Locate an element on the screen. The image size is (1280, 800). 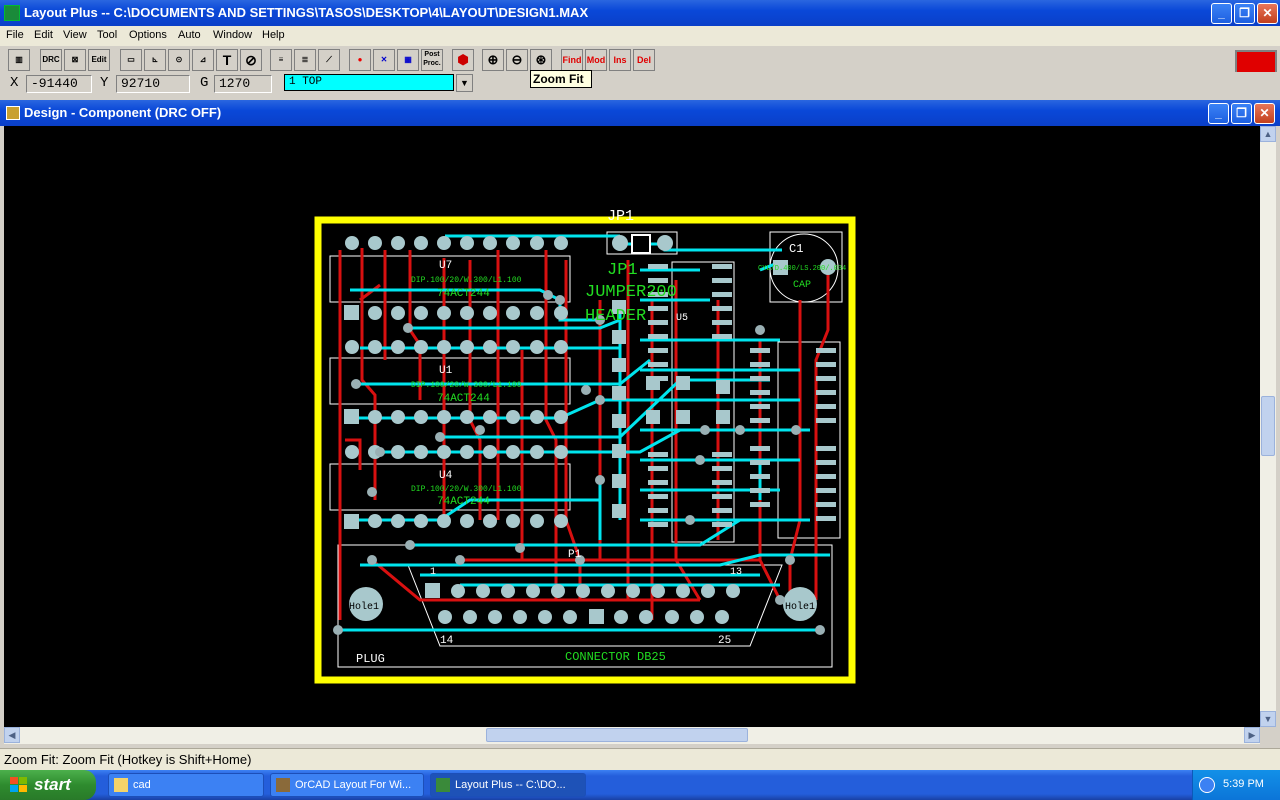
coordinate-bar: X -91440 Y 92710 G 1270 is located at coordinates (640, 84).